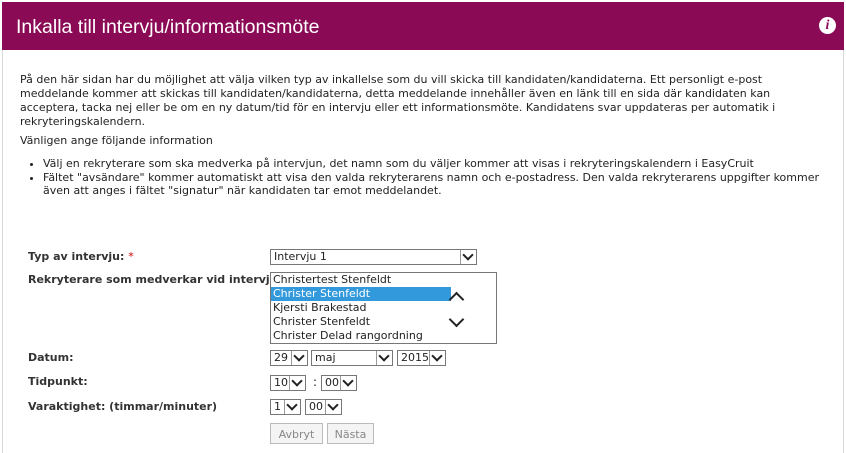  Describe the element at coordinates (51, 357) in the screenshot. I see `date-label: Datum:` at that location.